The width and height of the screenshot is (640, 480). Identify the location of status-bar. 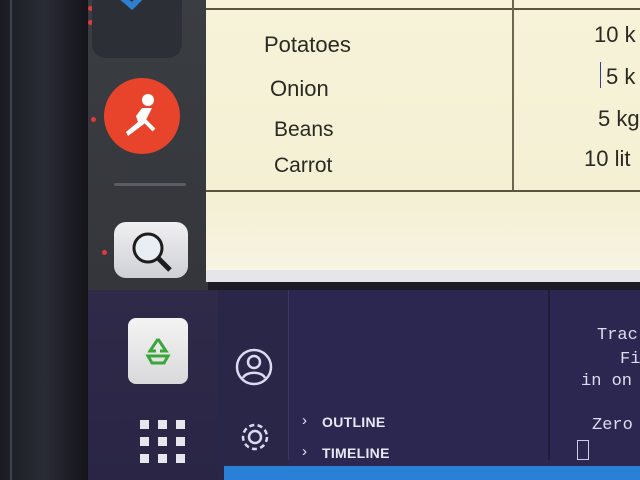
(432, 473).